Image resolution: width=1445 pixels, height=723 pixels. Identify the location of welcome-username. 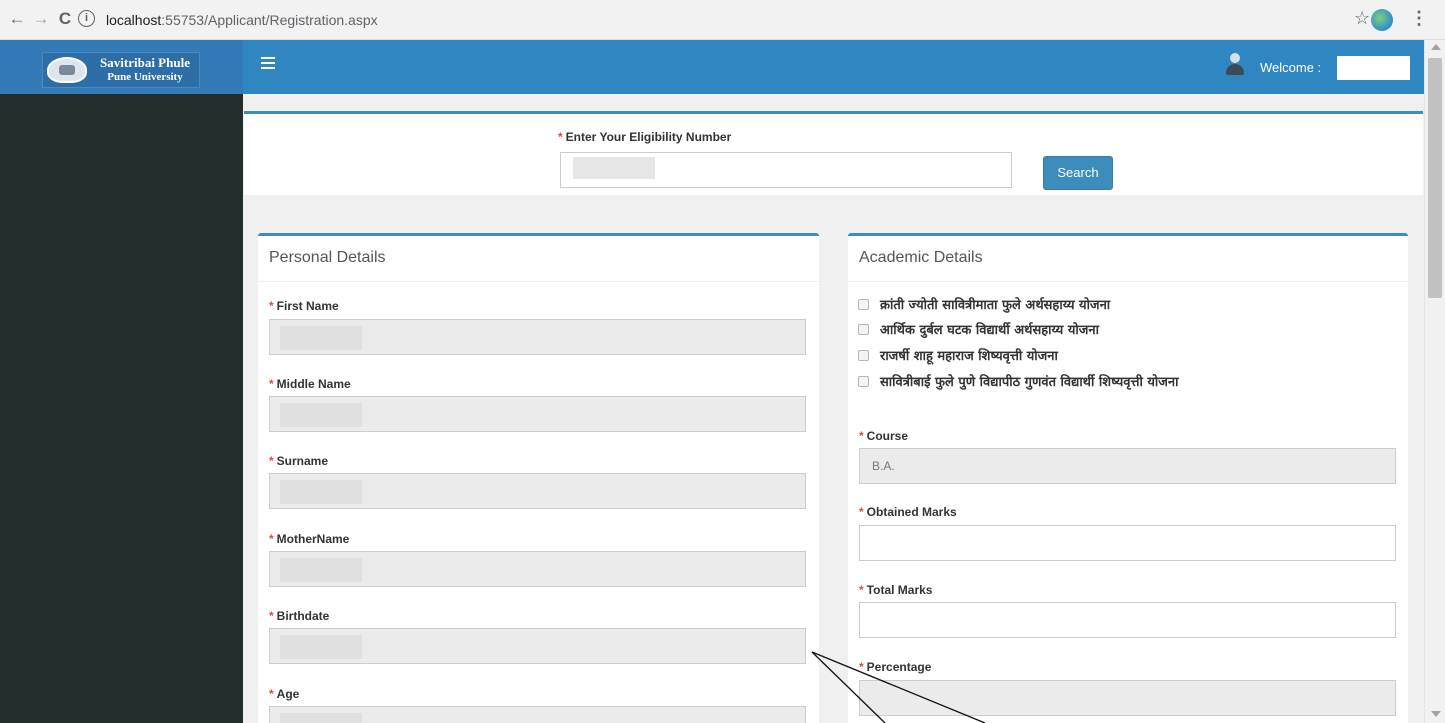
(1373, 68).